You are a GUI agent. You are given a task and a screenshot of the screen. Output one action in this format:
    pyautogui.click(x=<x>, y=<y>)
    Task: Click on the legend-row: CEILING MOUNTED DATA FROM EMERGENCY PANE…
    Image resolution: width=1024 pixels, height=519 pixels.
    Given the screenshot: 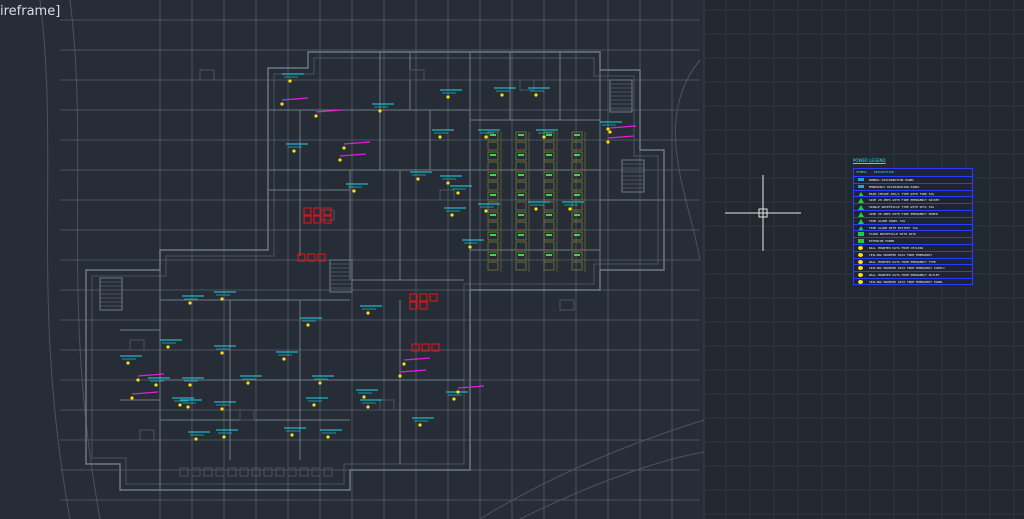 What is the action you would take?
    pyautogui.click(x=913, y=281)
    